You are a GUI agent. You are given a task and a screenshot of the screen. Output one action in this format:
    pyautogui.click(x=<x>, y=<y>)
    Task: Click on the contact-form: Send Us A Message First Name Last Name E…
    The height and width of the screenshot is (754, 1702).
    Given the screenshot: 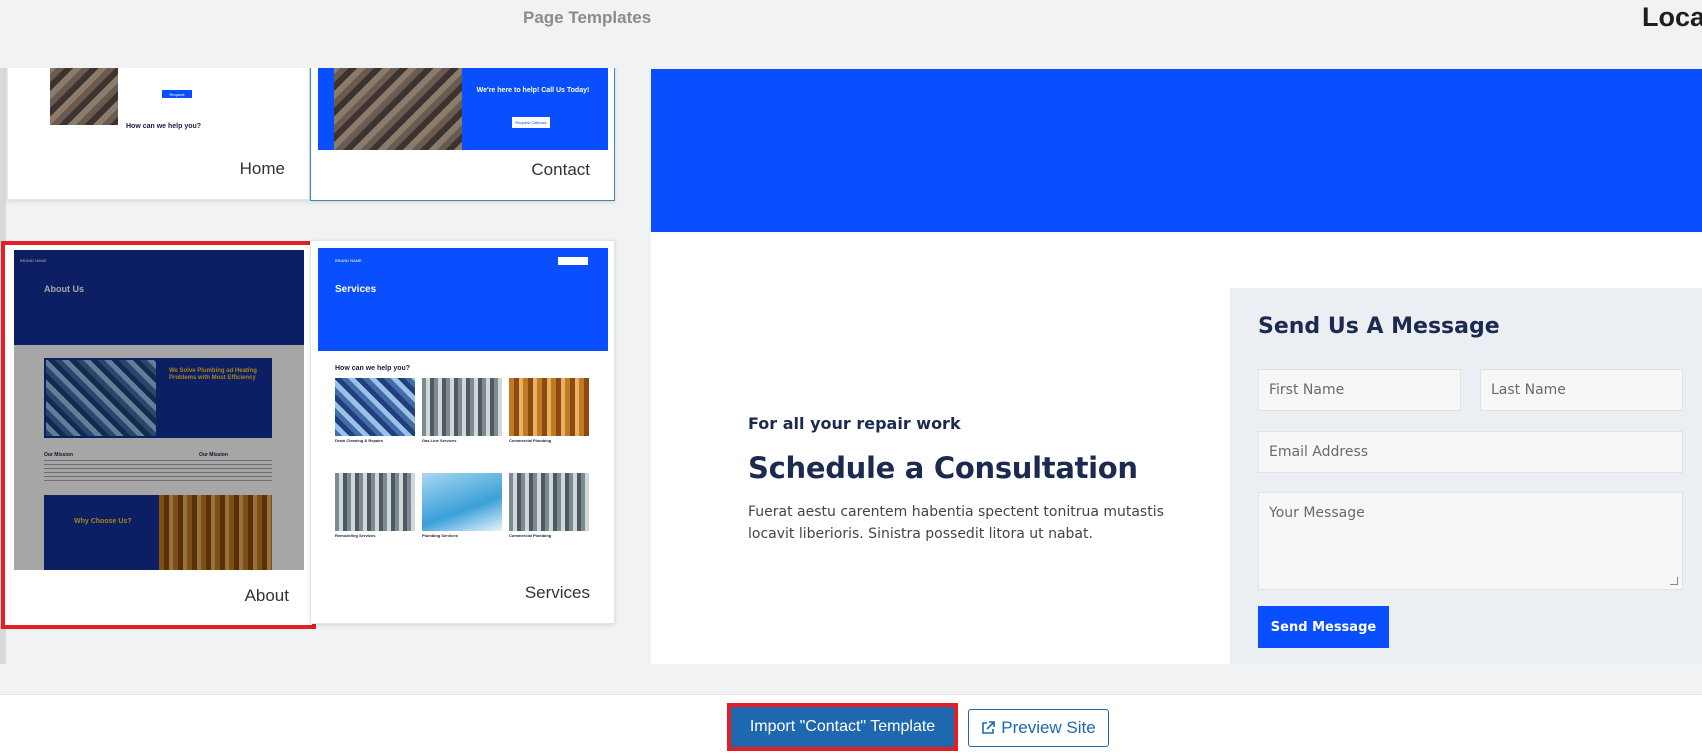 What is the action you would take?
    pyautogui.click(x=1466, y=476)
    